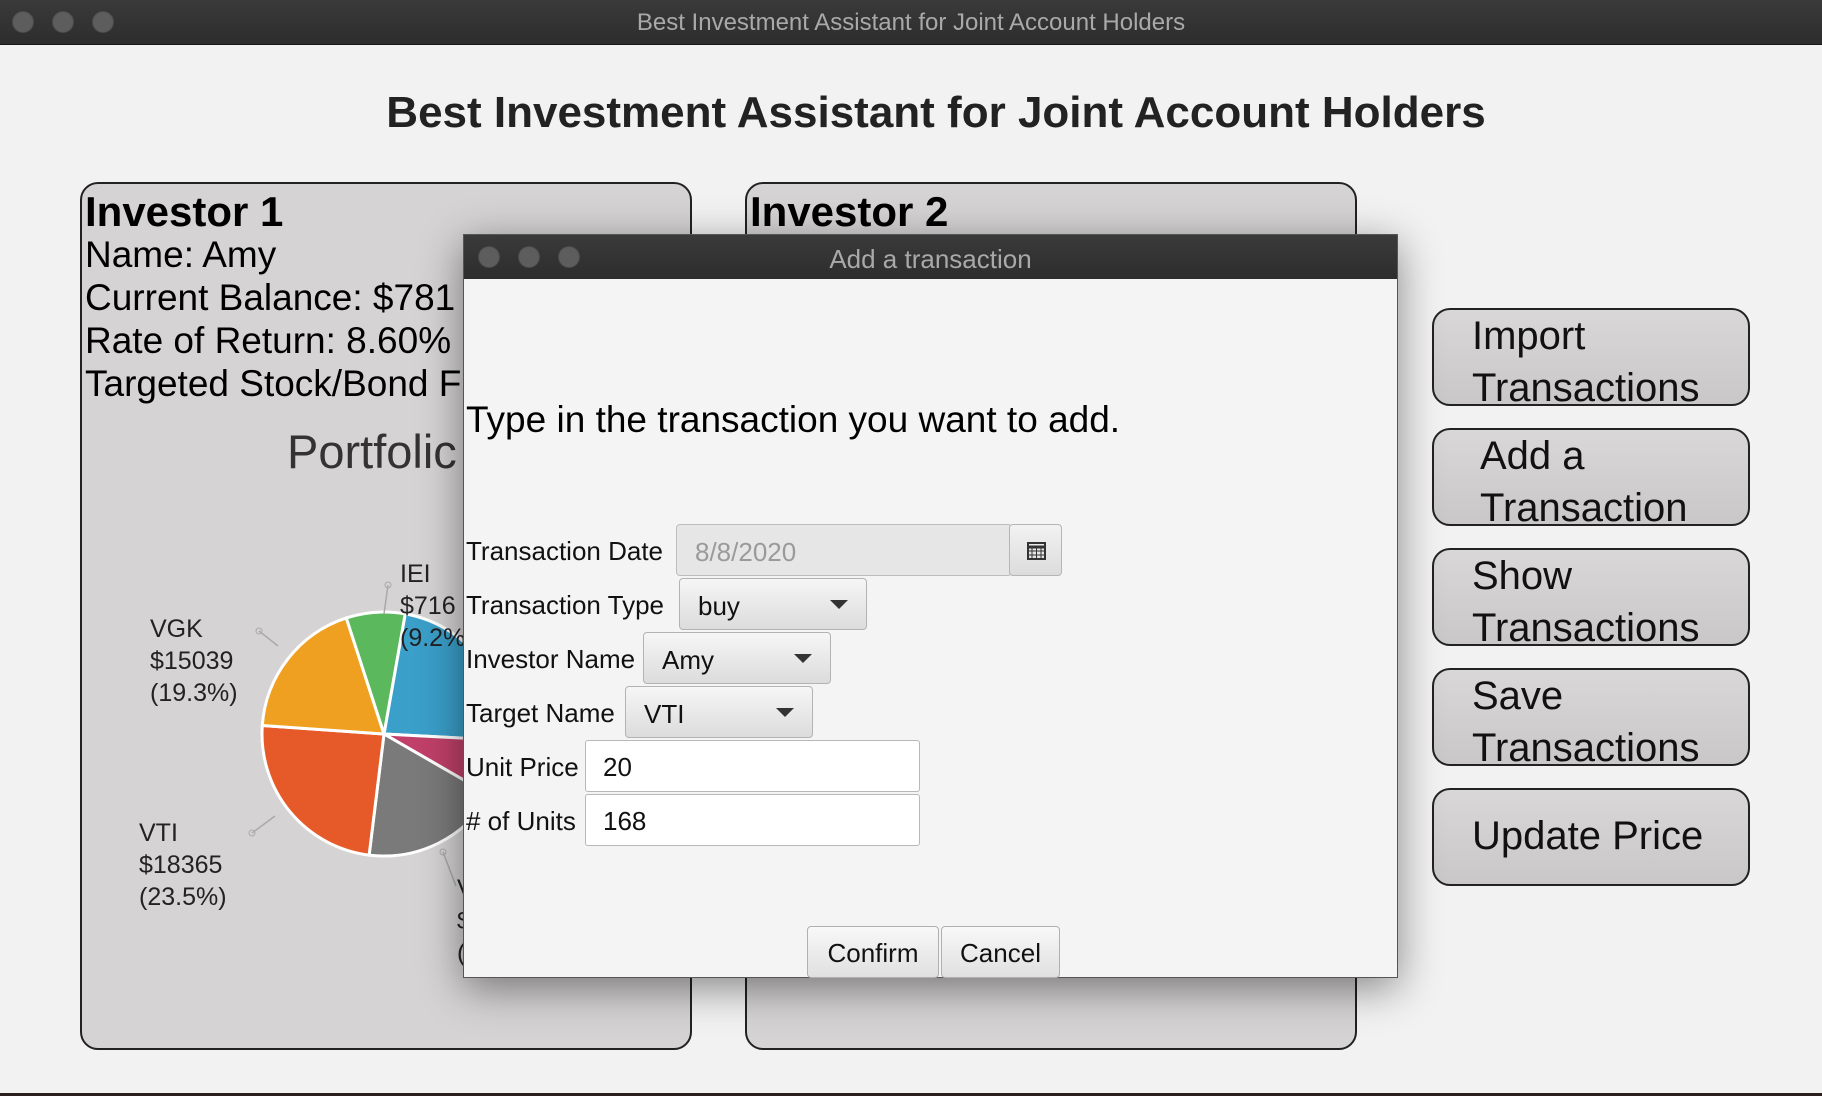 Image resolution: width=1822 pixels, height=1096 pixels. I want to click on calendar-picker-button, so click(1035, 550).